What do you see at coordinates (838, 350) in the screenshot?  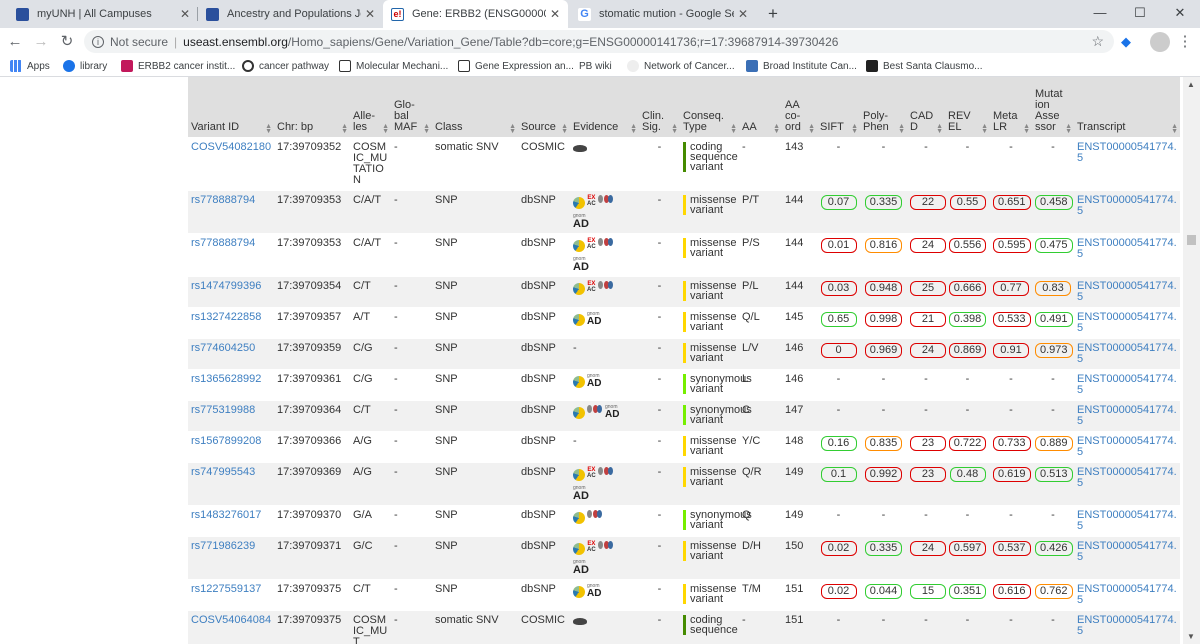 I see `sift-score: 0` at bounding box center [838, 350].